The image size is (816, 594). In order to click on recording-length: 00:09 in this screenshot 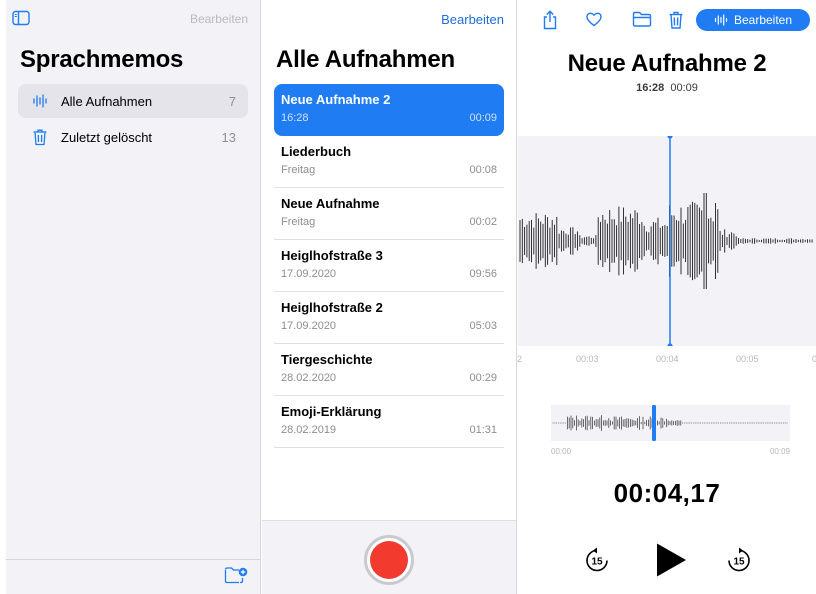, I will do `click(684, 88)`.